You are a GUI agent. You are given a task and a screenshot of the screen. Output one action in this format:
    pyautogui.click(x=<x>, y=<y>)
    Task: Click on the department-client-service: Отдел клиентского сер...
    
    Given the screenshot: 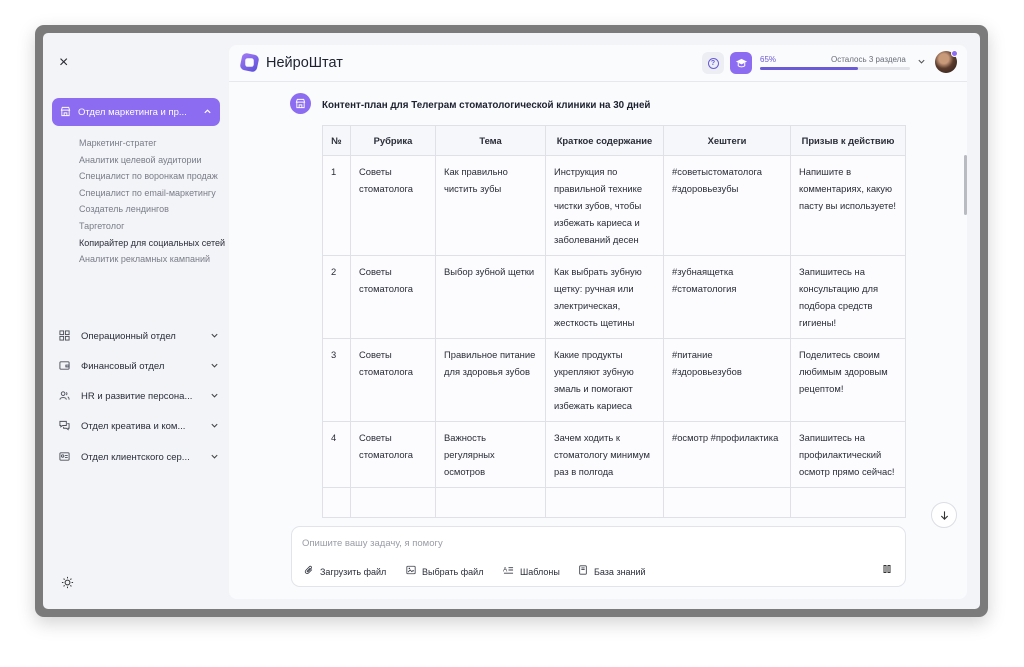 What is the action you would take?
    pyautogui.click(x=139, y=457)
    